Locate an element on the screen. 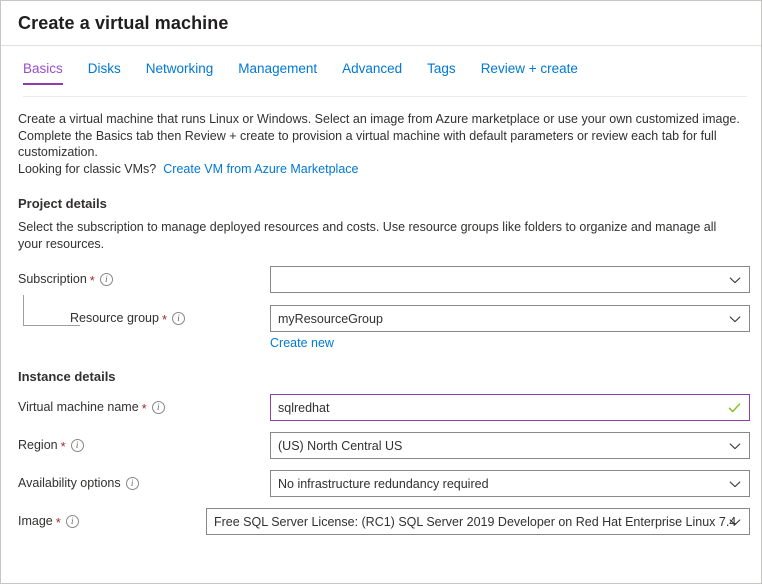  region-required-asterisk: * is located at coordinates (63, 446).